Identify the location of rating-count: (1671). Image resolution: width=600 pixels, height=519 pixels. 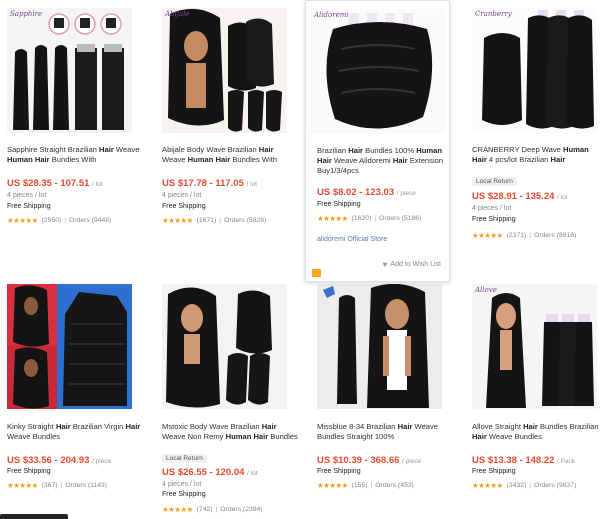
(206, 220).